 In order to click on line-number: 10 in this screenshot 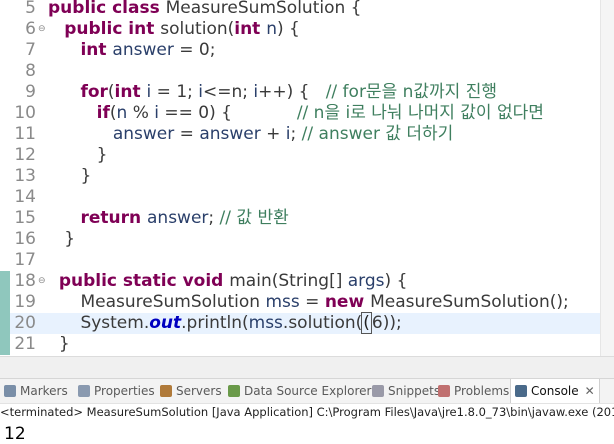, I will do `click(25, 113)`.